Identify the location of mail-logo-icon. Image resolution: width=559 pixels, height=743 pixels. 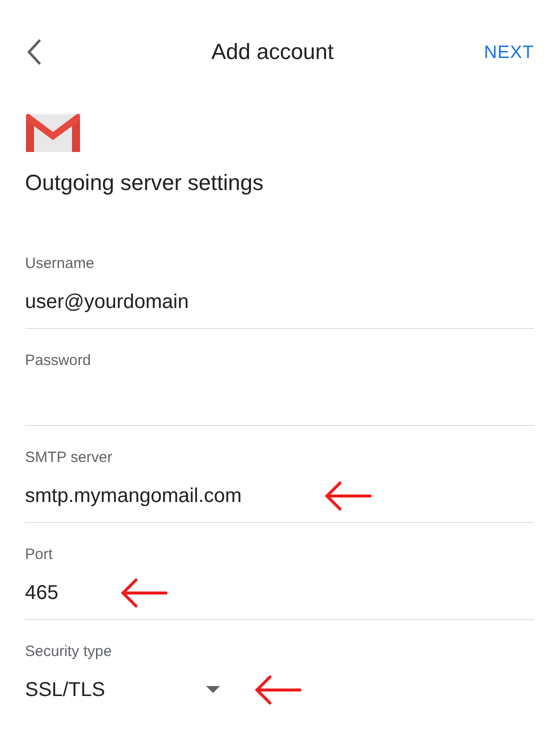
(53, 133).